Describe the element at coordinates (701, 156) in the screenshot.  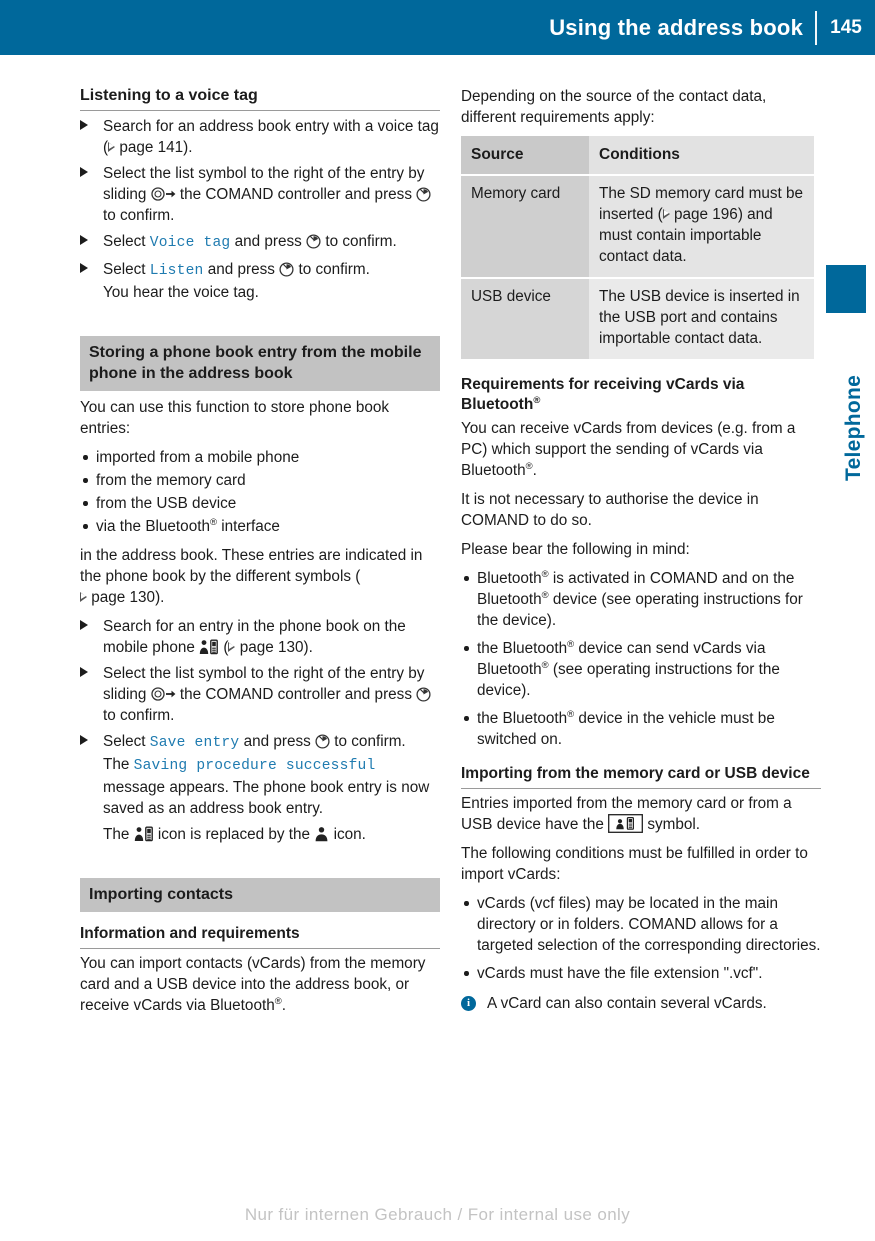
I see `column-header-conditions: Conditions` at that location.